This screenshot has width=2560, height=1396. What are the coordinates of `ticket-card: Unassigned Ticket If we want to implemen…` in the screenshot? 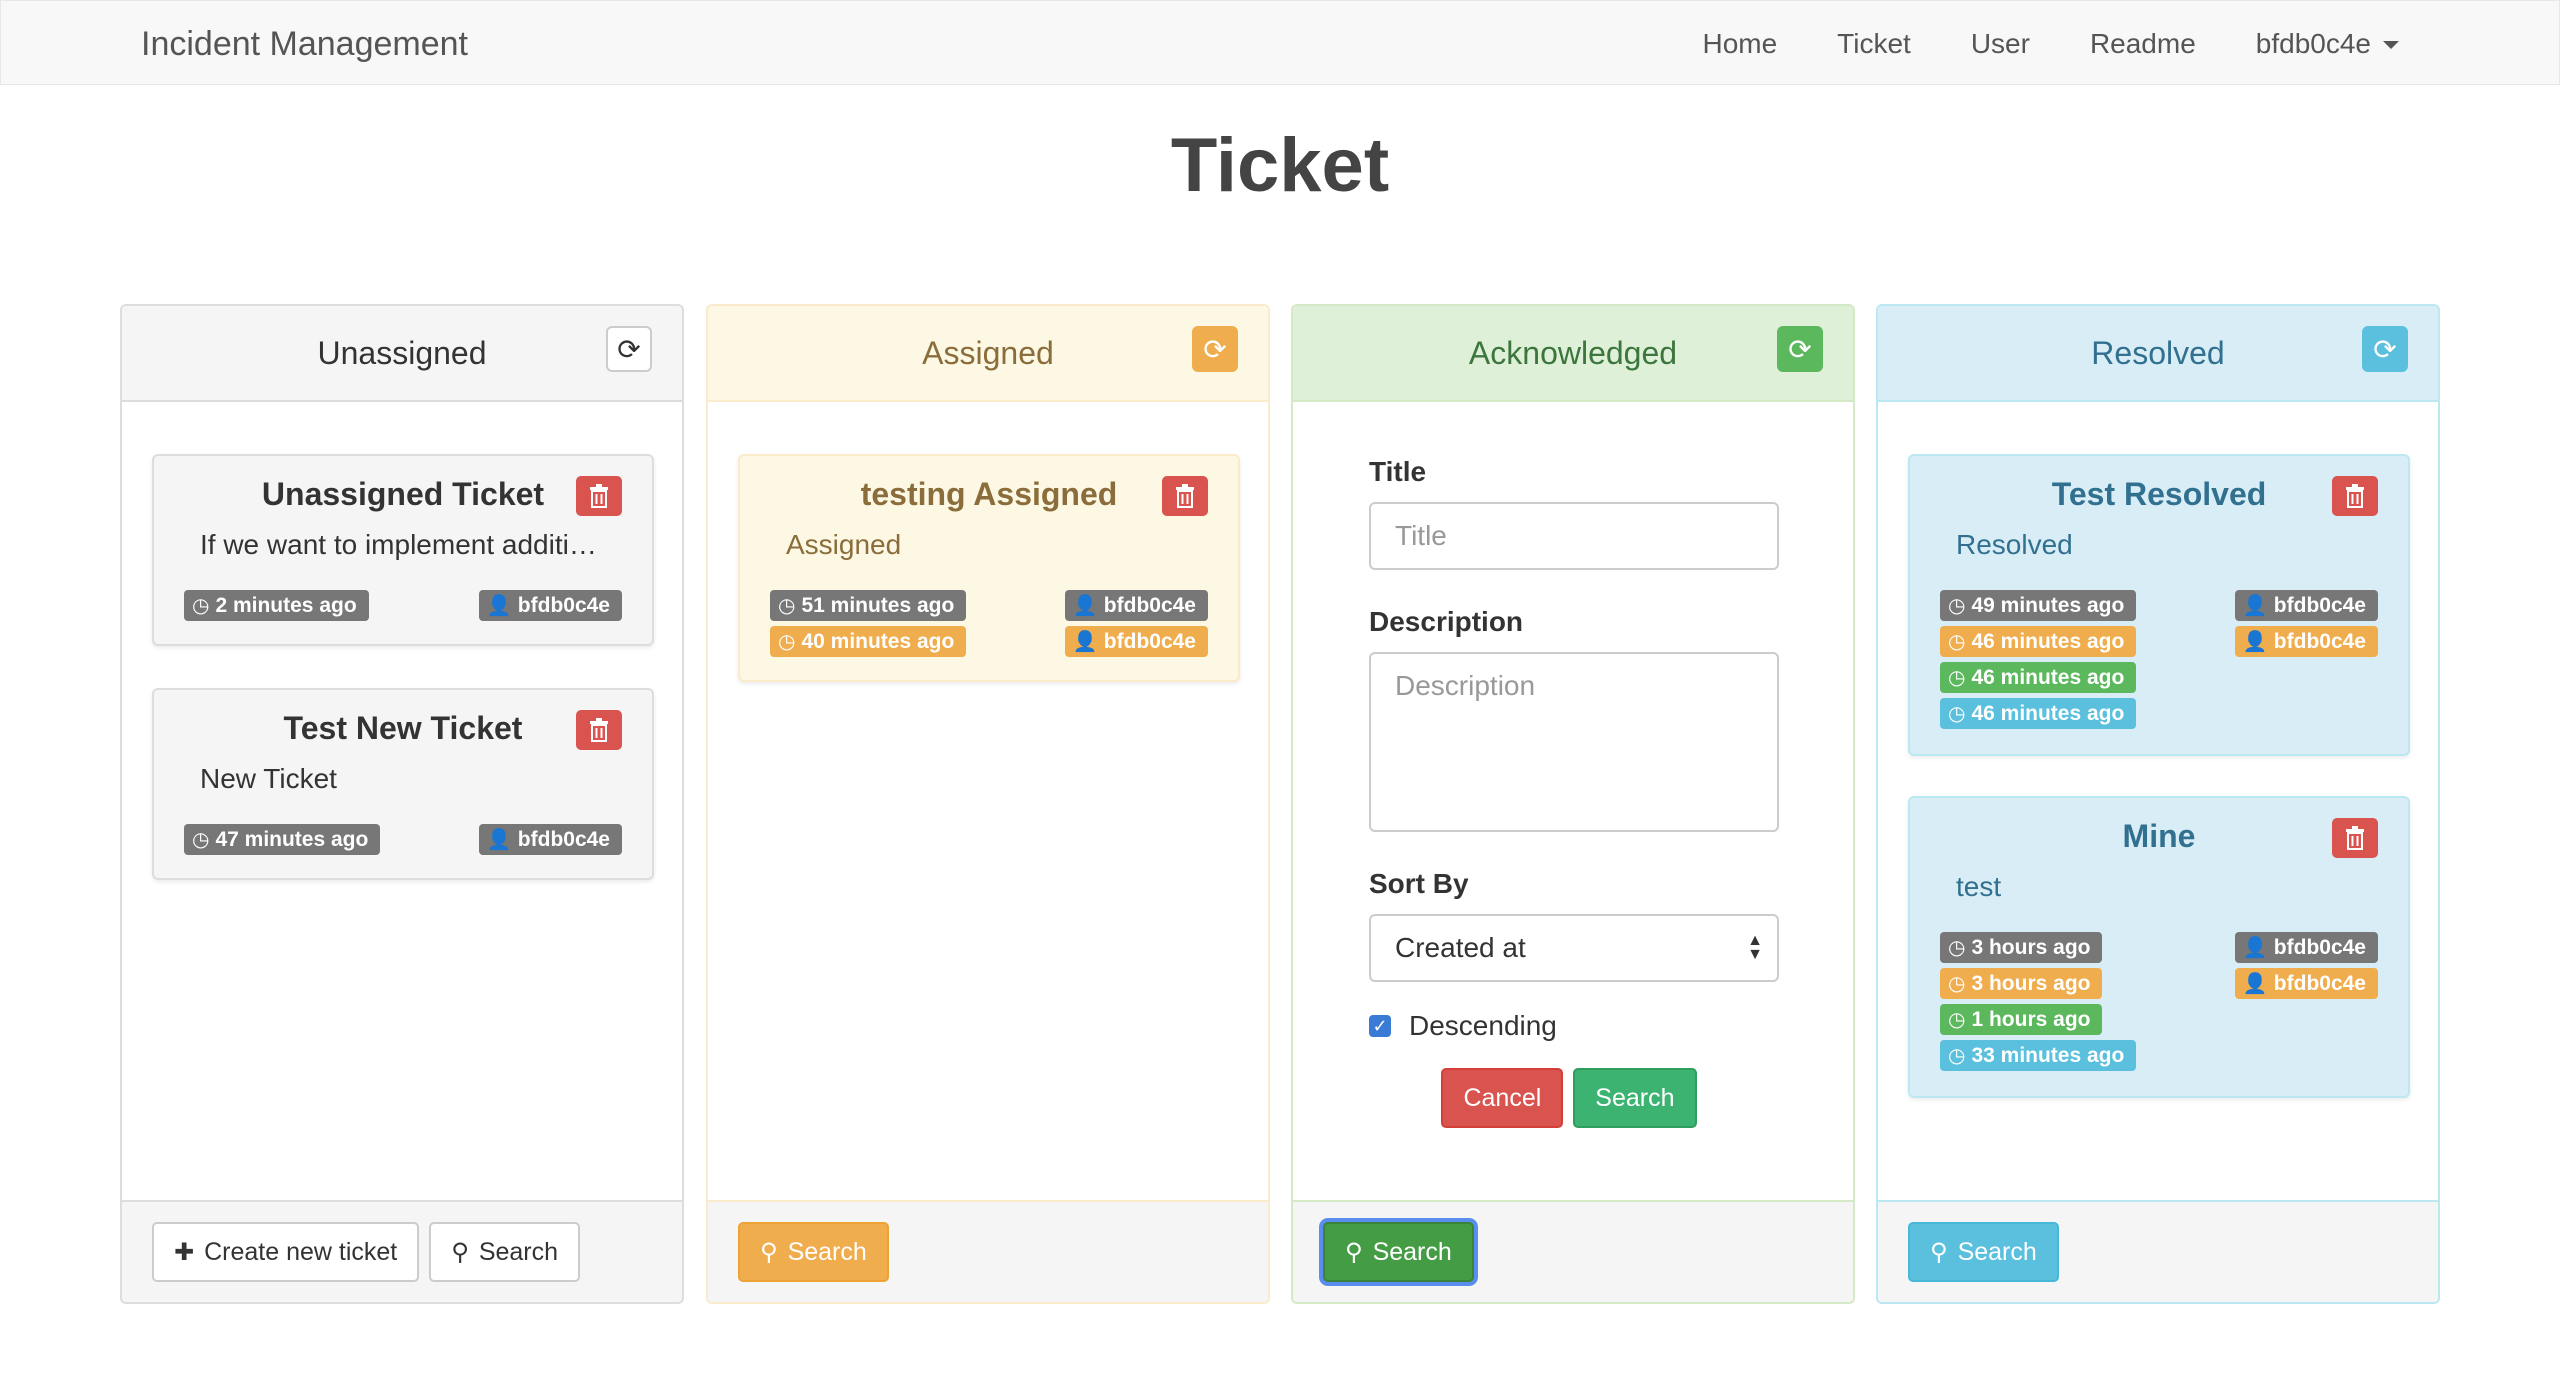 It's located at (403, 550).